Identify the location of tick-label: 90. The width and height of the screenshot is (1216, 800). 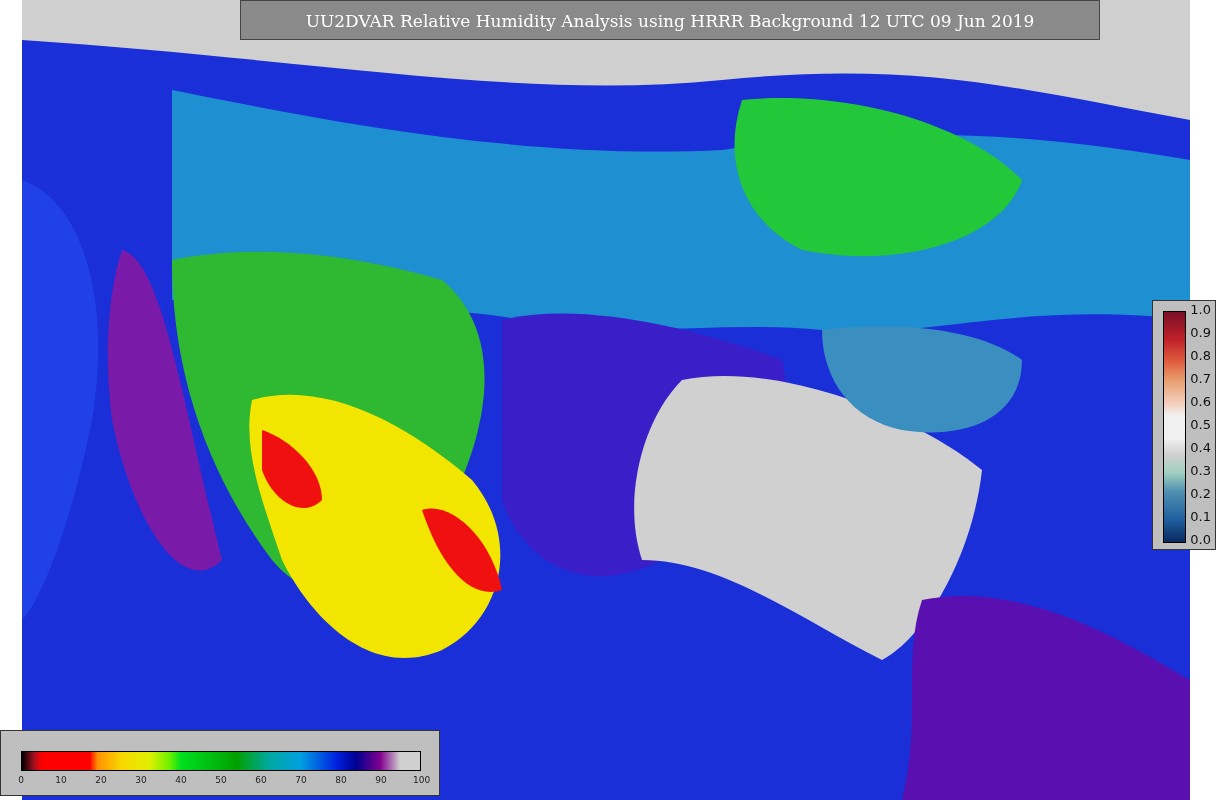
(381, 780).